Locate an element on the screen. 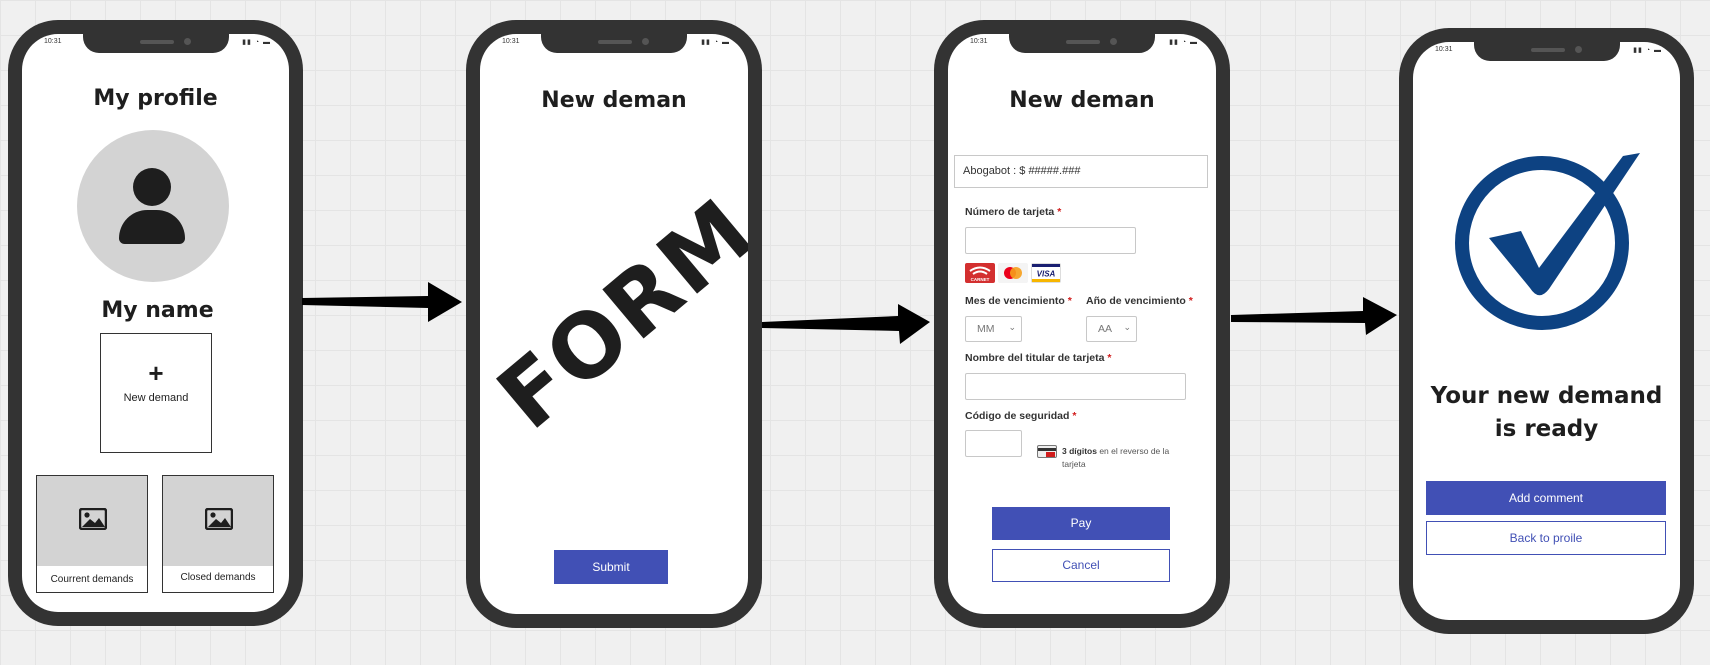 Image resolution: width=1710 pixels, height=665 pixels. expiry-month-label: Mes de vencimiento * is located at coordinates (1018, 301).